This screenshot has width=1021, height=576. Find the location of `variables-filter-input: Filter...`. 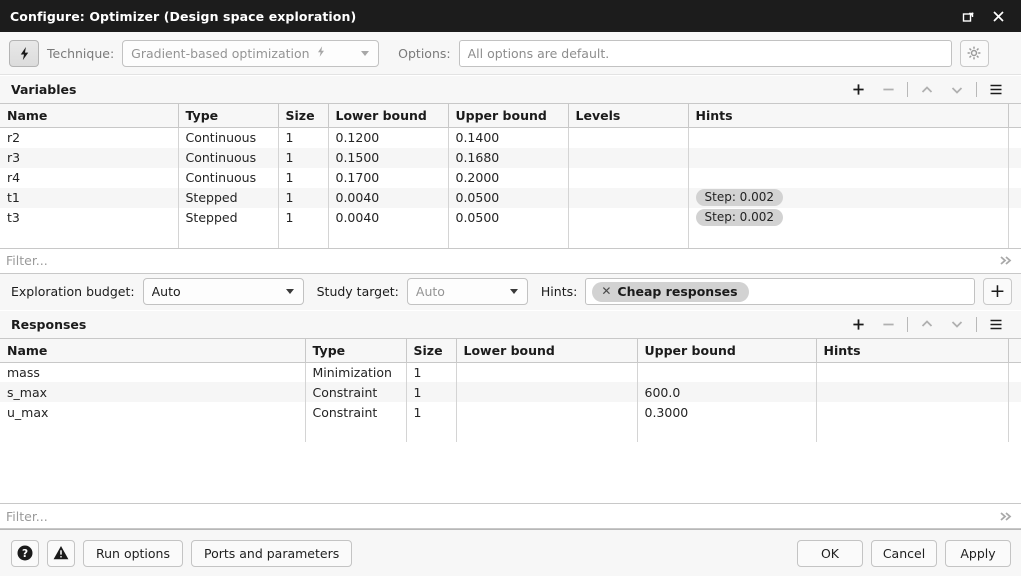

variables-filter-input: Filter... is located at coordinates (500, 260).